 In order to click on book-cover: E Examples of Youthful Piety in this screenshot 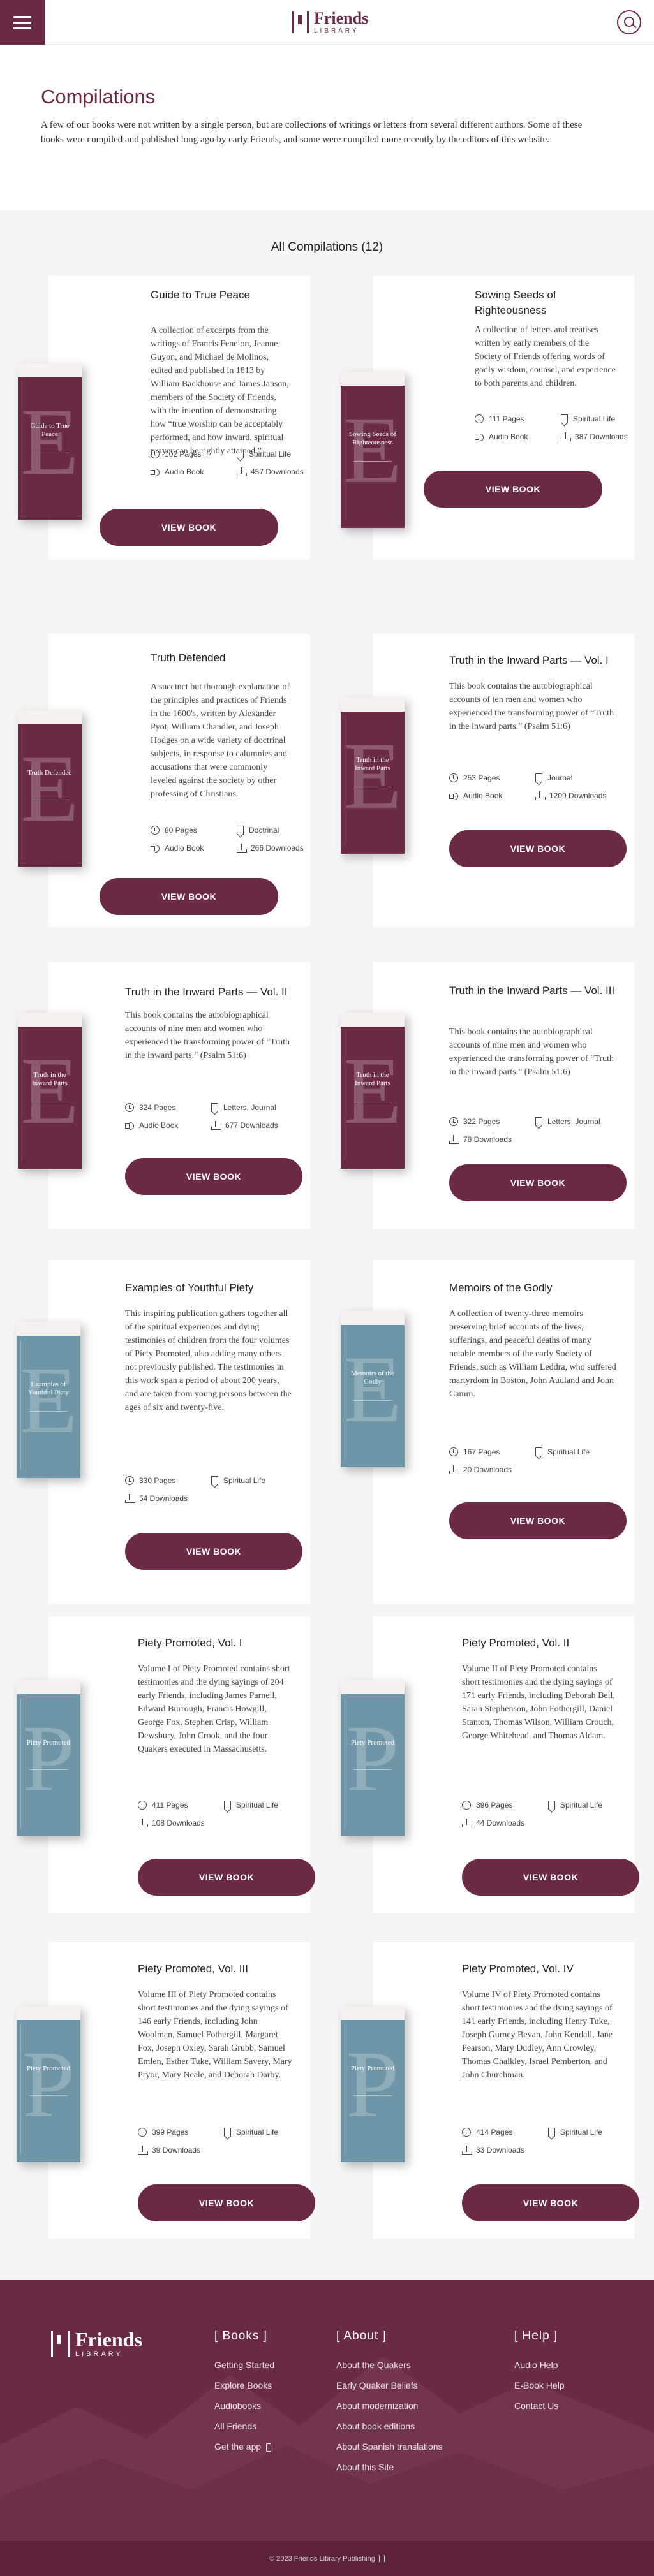, I will do `click(48, 1400)`.